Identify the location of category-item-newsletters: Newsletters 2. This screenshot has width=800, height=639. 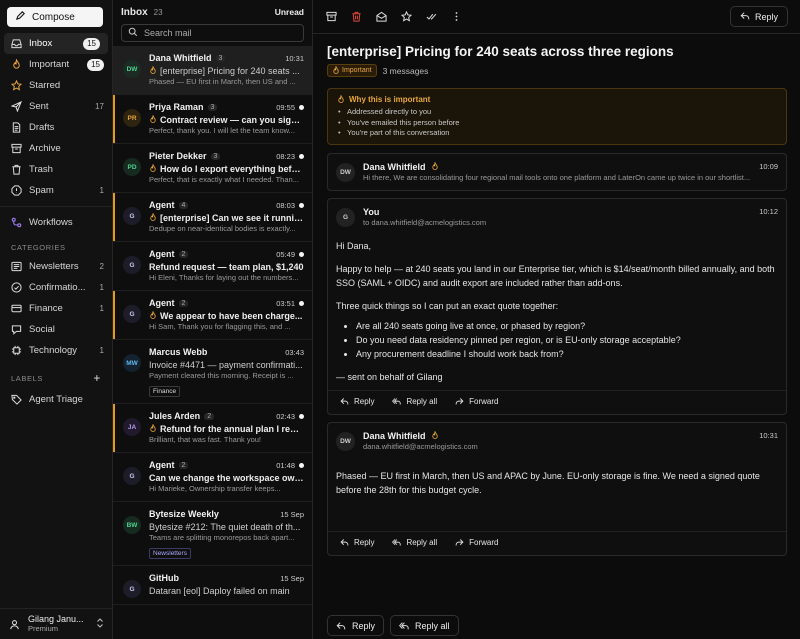
(56, 266).